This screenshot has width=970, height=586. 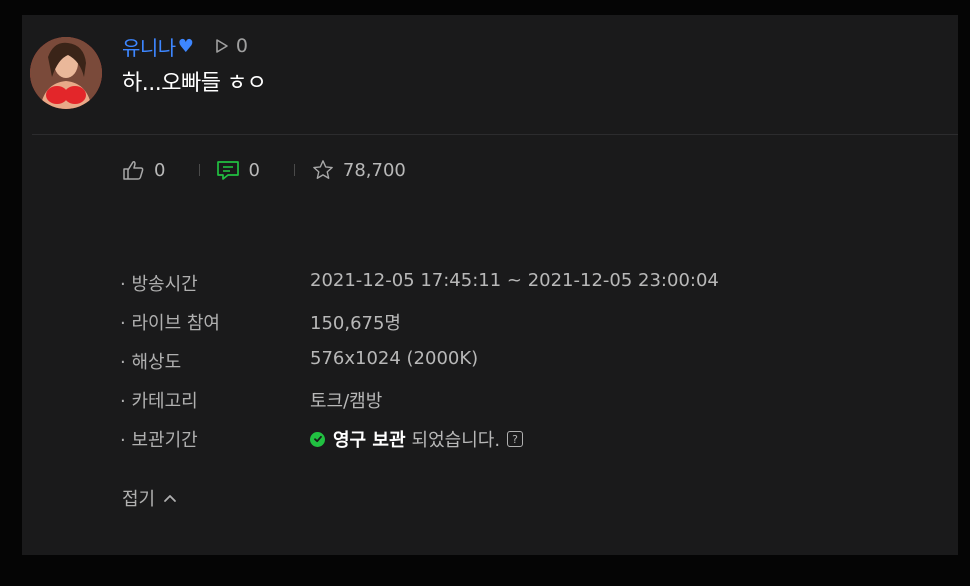 What do you see at coordinates (374, 170) in the screenshot?
I see `favorite-count: 78,700` at bounding box center [374, 170].